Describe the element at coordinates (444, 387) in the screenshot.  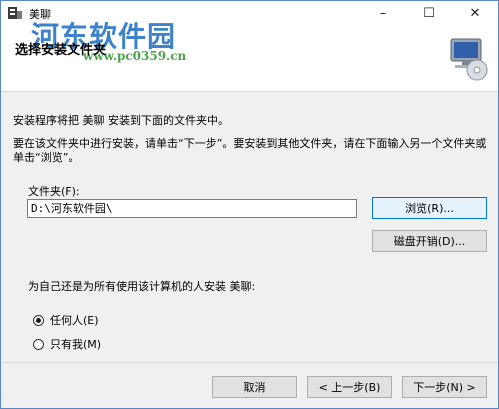
I see `next-button: 下一步(N) >` at that location.